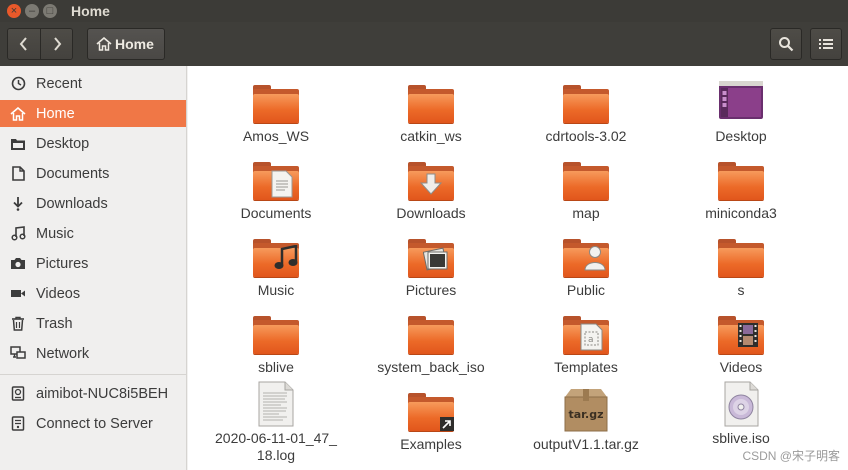 This screenshot has width=848, height=470. Describe the element at coordinates (586, 266) in the screenshot. I see `file-item-public: Public` at that location.